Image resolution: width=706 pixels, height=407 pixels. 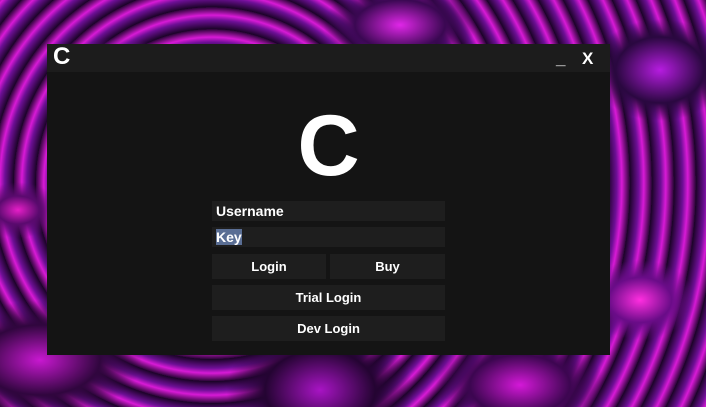 I want to click on username-field: Username, so click(x=328, y=211).